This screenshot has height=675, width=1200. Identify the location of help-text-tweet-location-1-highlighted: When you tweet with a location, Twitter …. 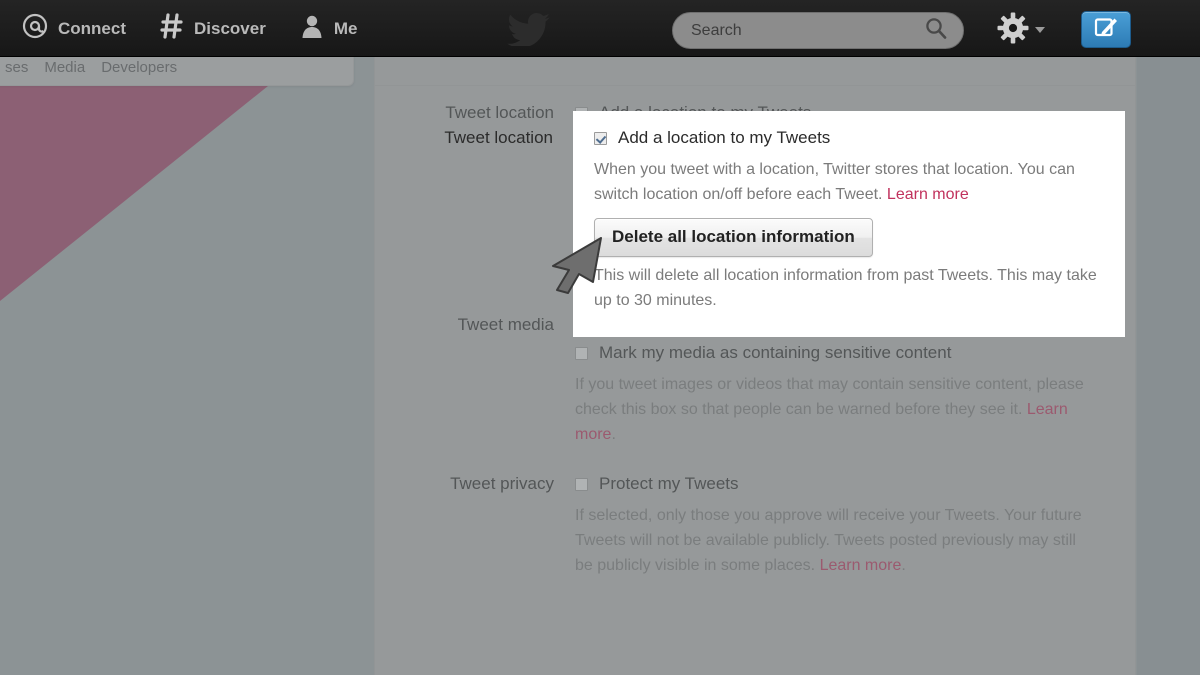
(852, 182).